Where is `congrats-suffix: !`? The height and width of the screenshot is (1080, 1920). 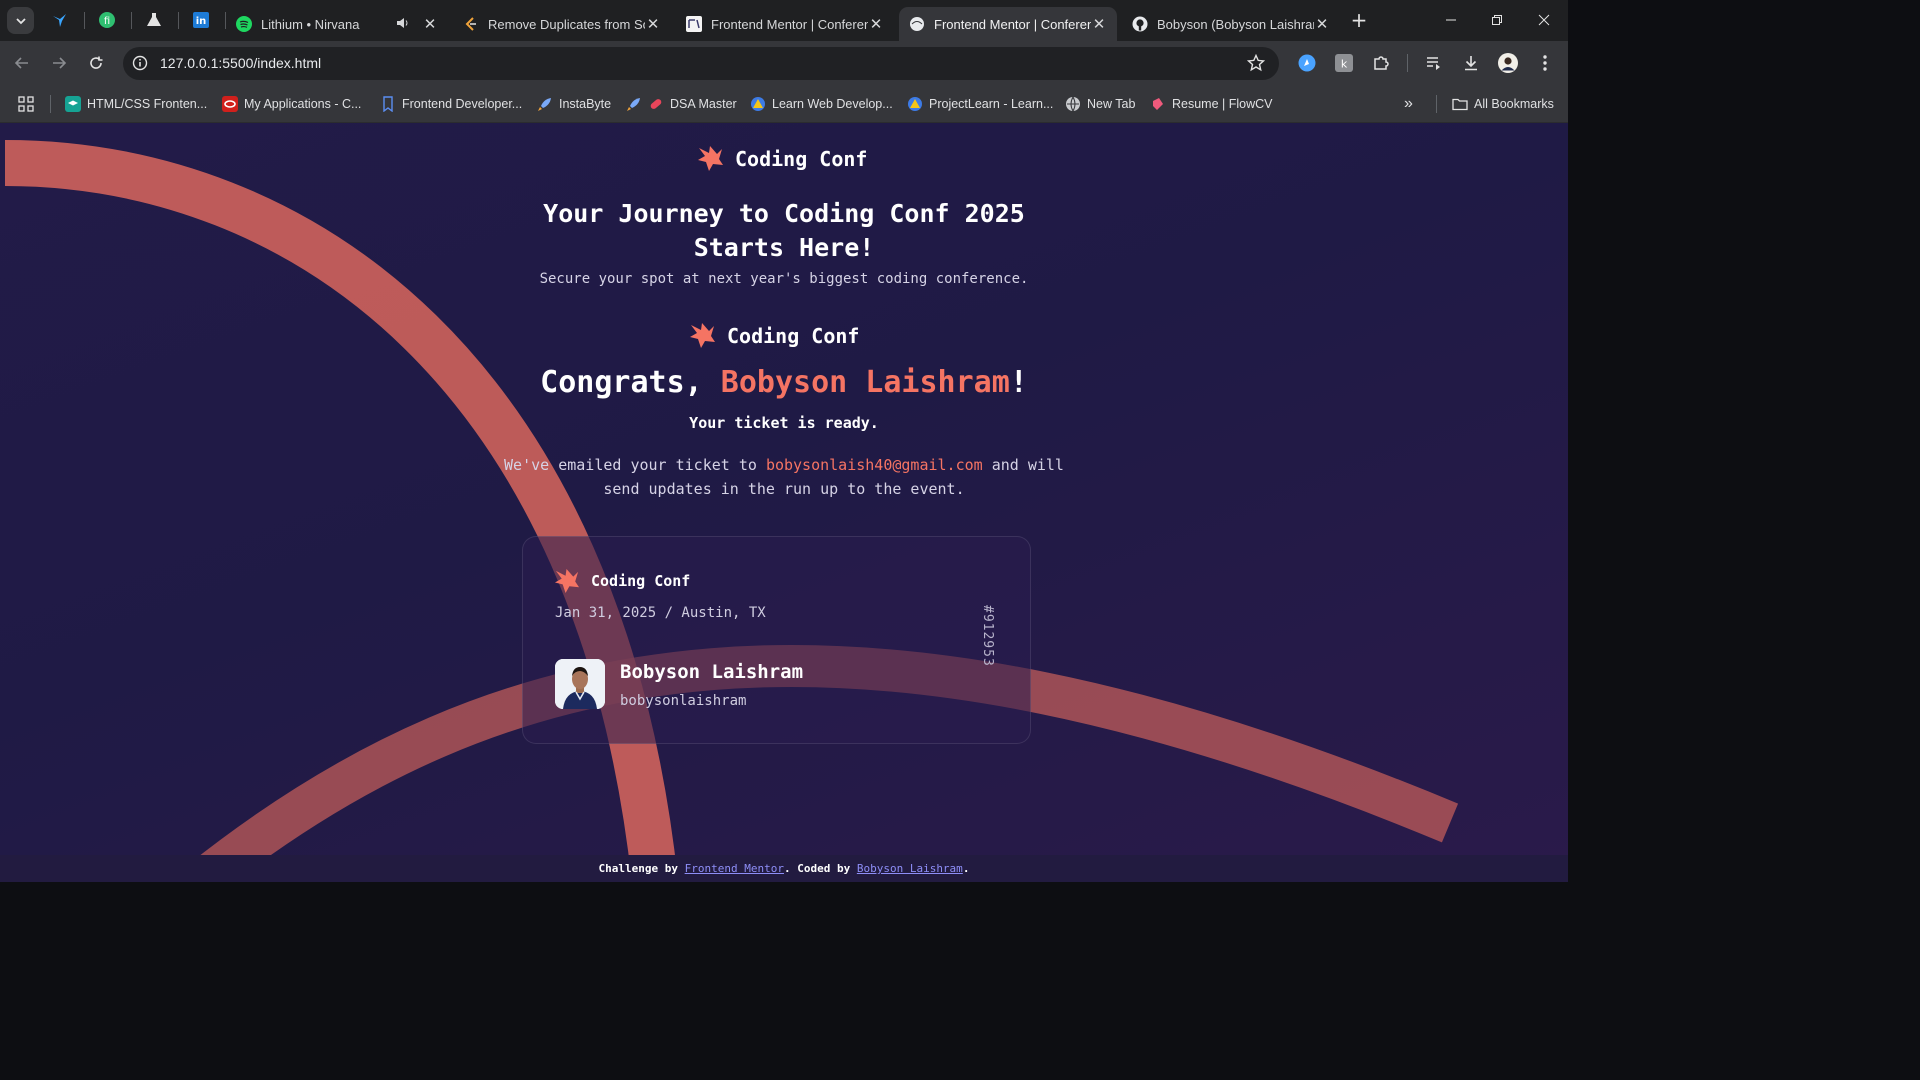
congrats-suffix: ! is located at coordinates (1018, 382).